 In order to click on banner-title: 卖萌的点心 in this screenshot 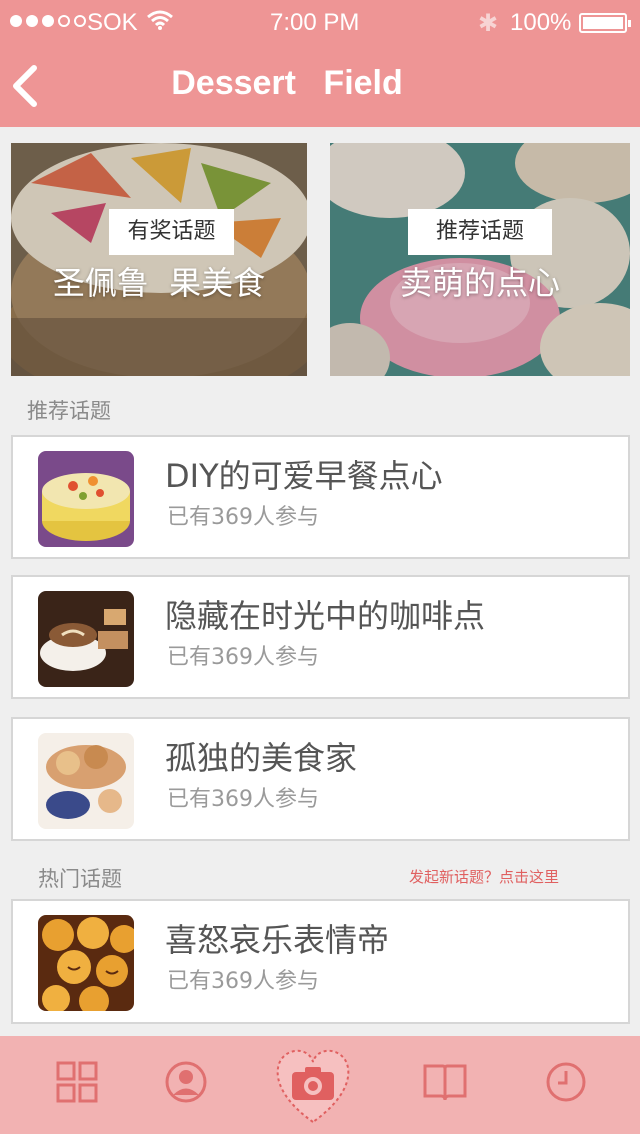, I will do `click(479, 283)`.